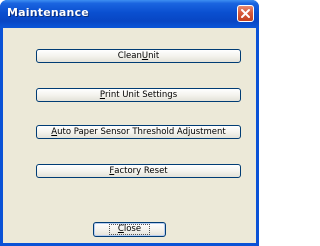 The image size is (320, 246). I want to click on window-close-button, so click(245, 13).